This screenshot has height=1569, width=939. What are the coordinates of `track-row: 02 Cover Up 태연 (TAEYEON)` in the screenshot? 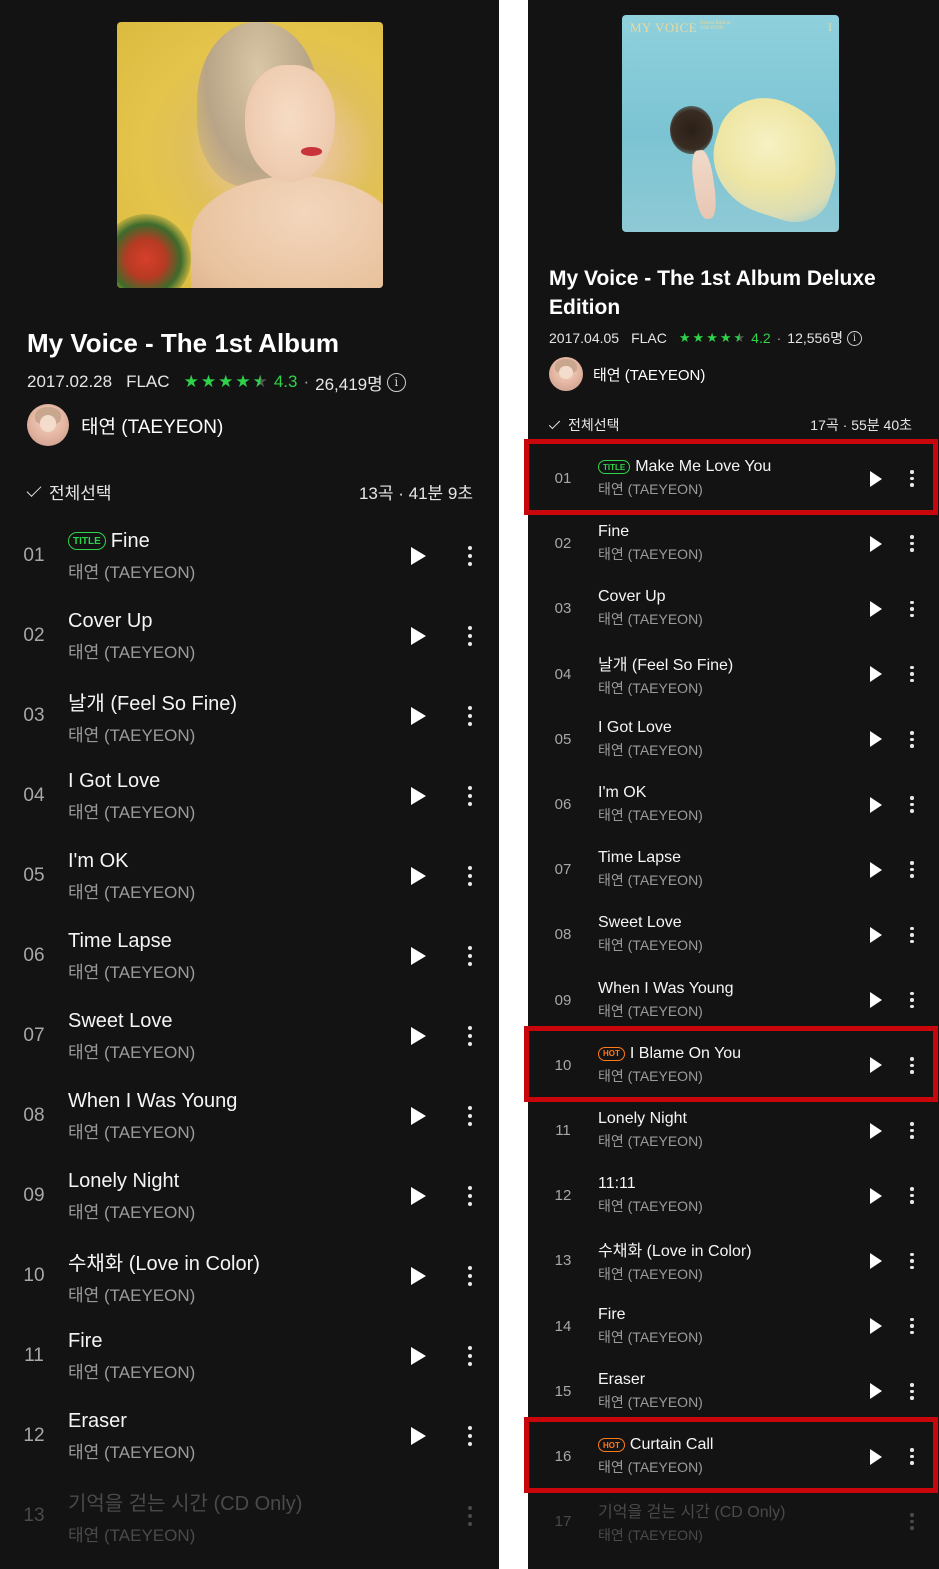 It's located at (249, 636).